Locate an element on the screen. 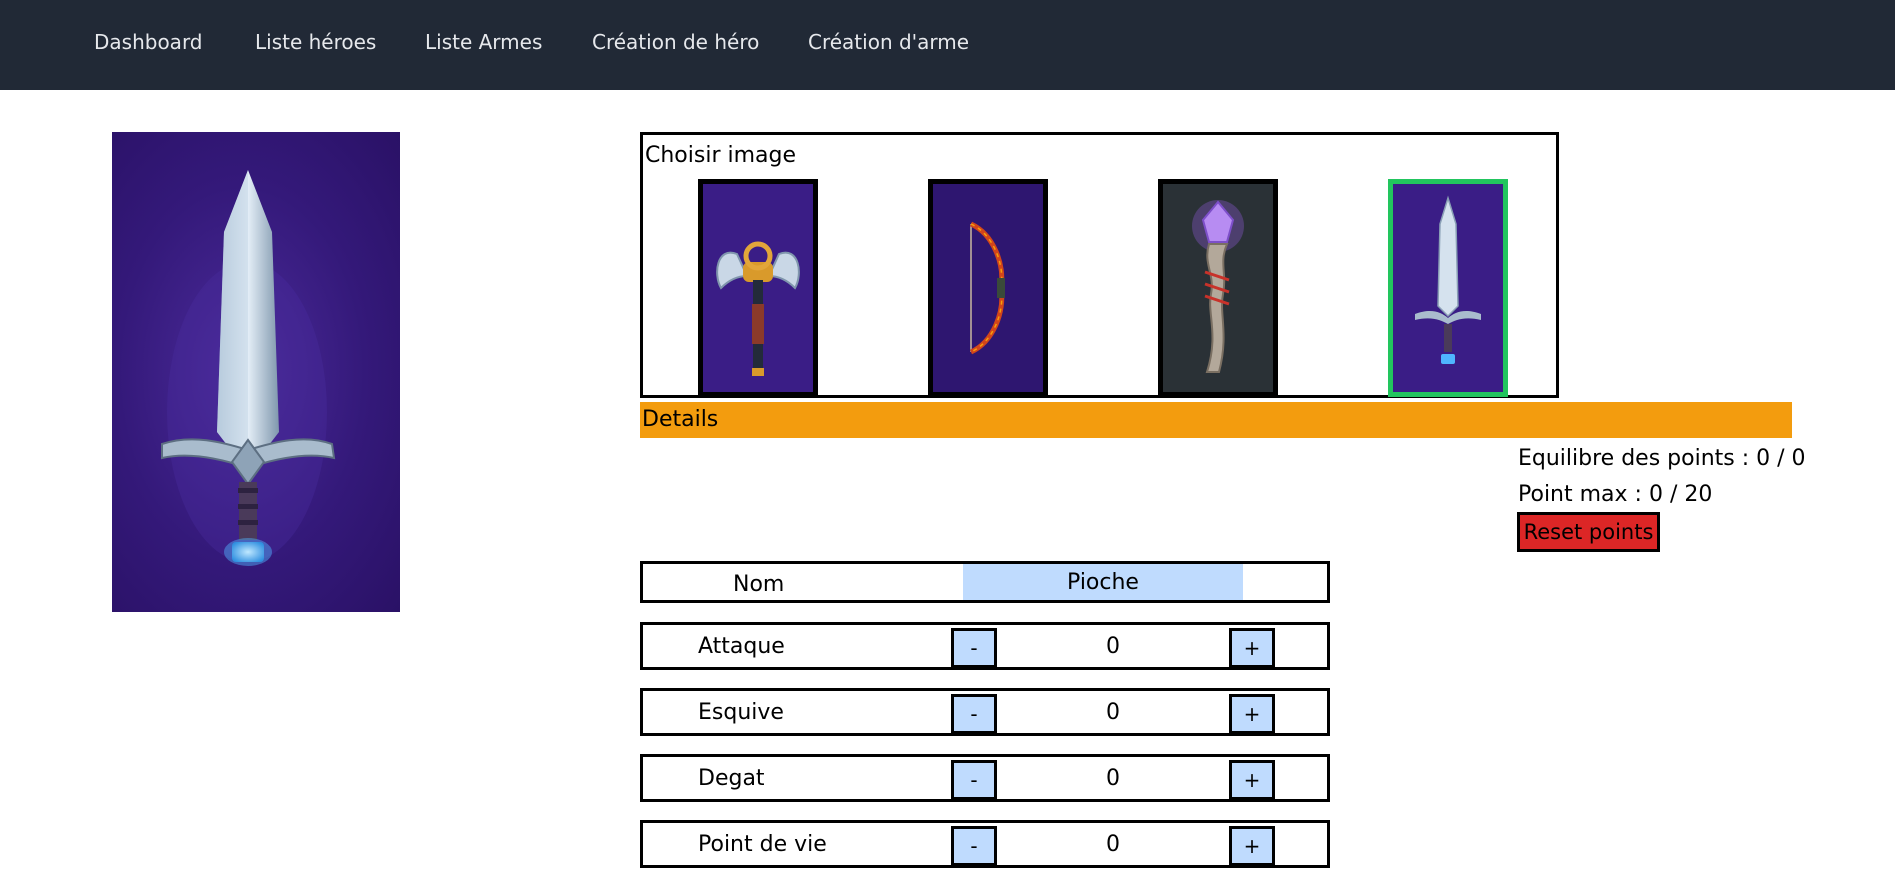 This screenshot has height=877, width=1895. bow-icon is located at coordinates (988, 288).